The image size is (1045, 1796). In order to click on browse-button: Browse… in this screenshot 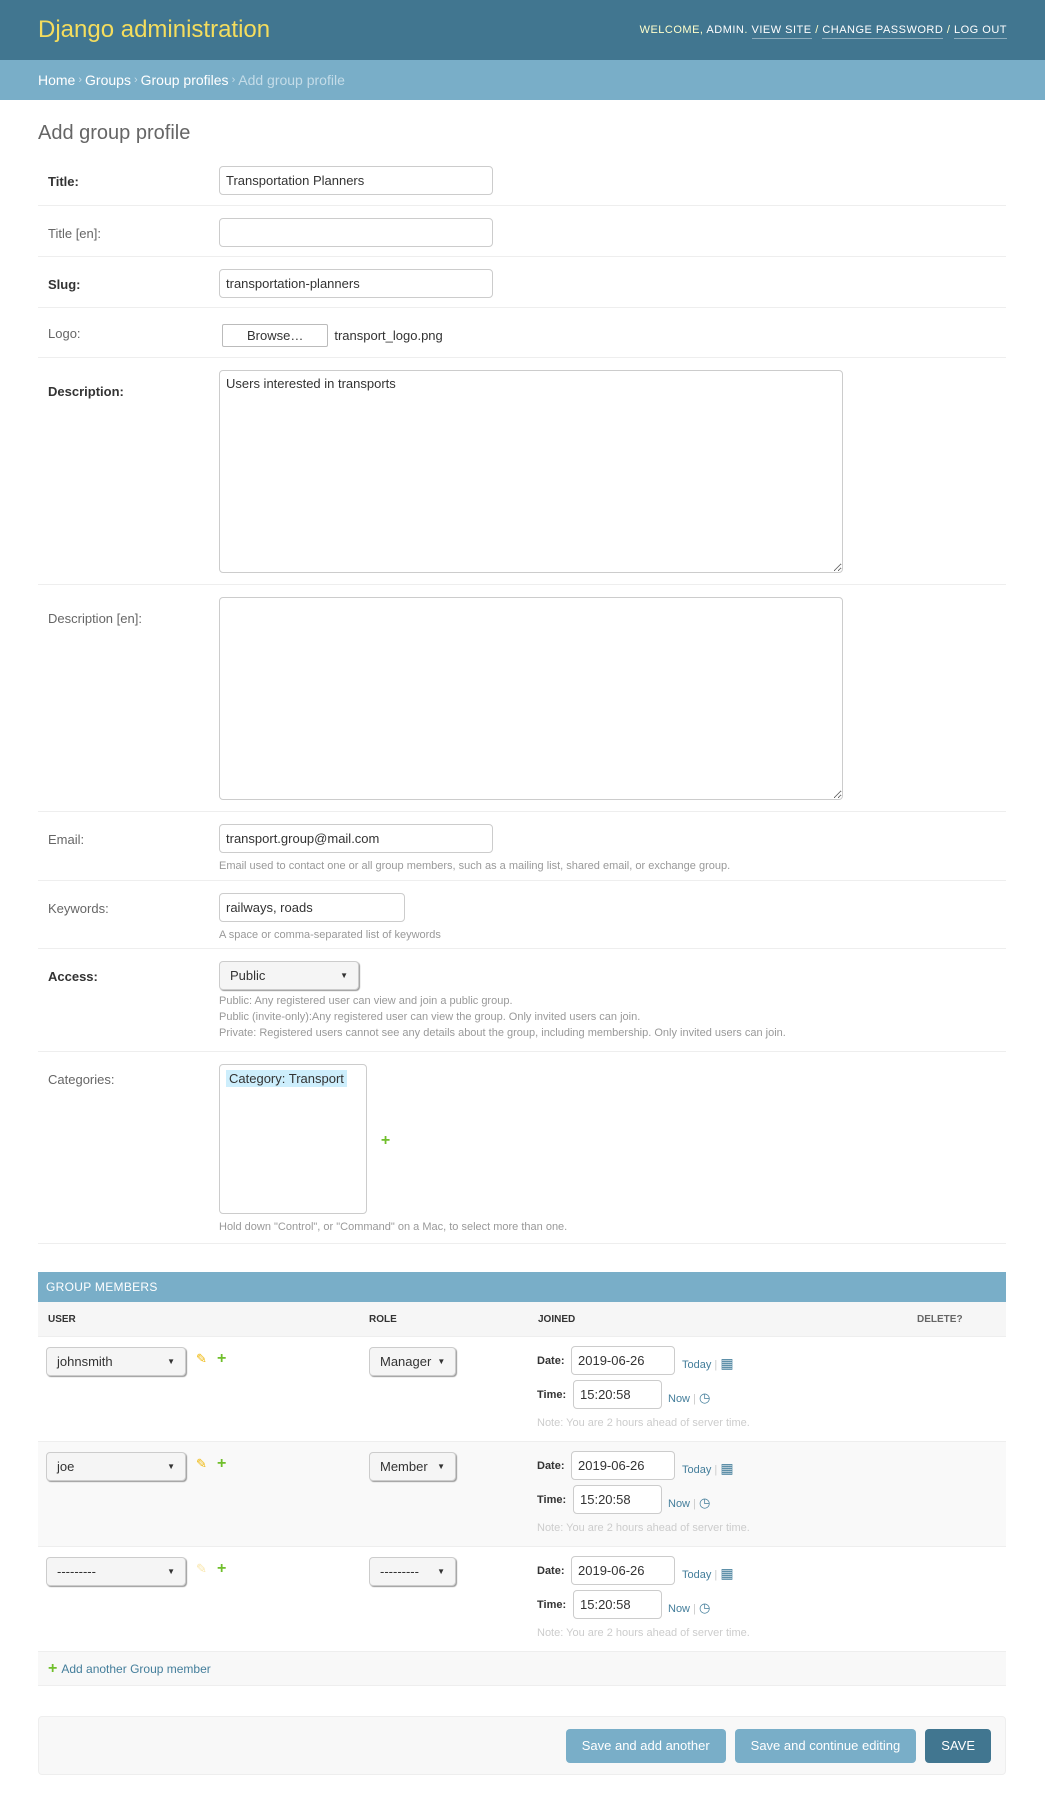, I will do `click(275, 335)`.